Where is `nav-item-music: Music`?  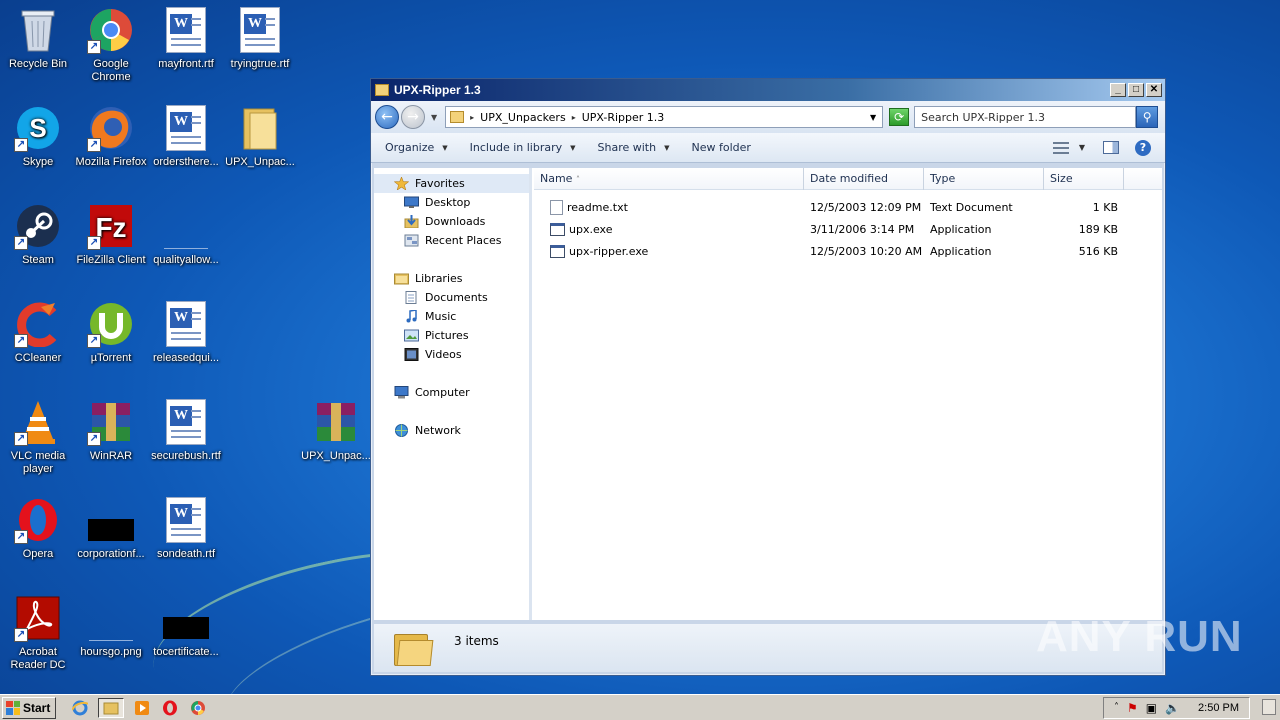 nav-item-music: Music is located at coordinates (451, 316).